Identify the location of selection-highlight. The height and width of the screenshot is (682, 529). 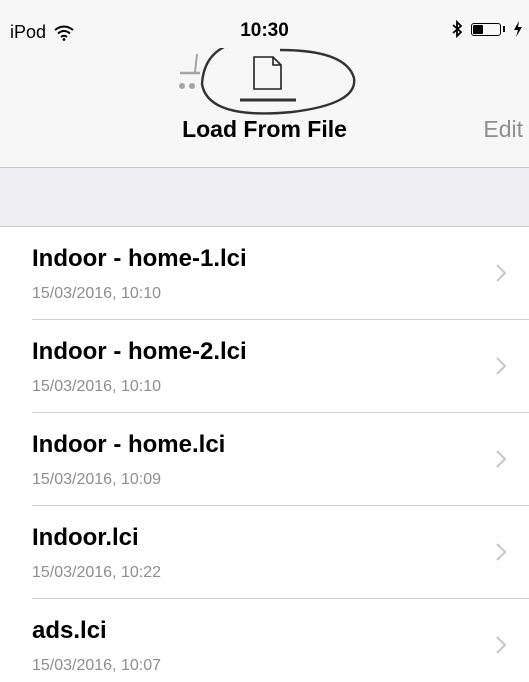
(278, 76).